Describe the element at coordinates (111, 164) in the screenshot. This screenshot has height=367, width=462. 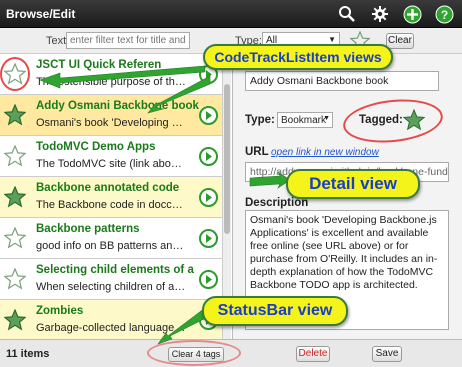
I see `list-item-description: The TodoMVC site (link above) let` at that location.